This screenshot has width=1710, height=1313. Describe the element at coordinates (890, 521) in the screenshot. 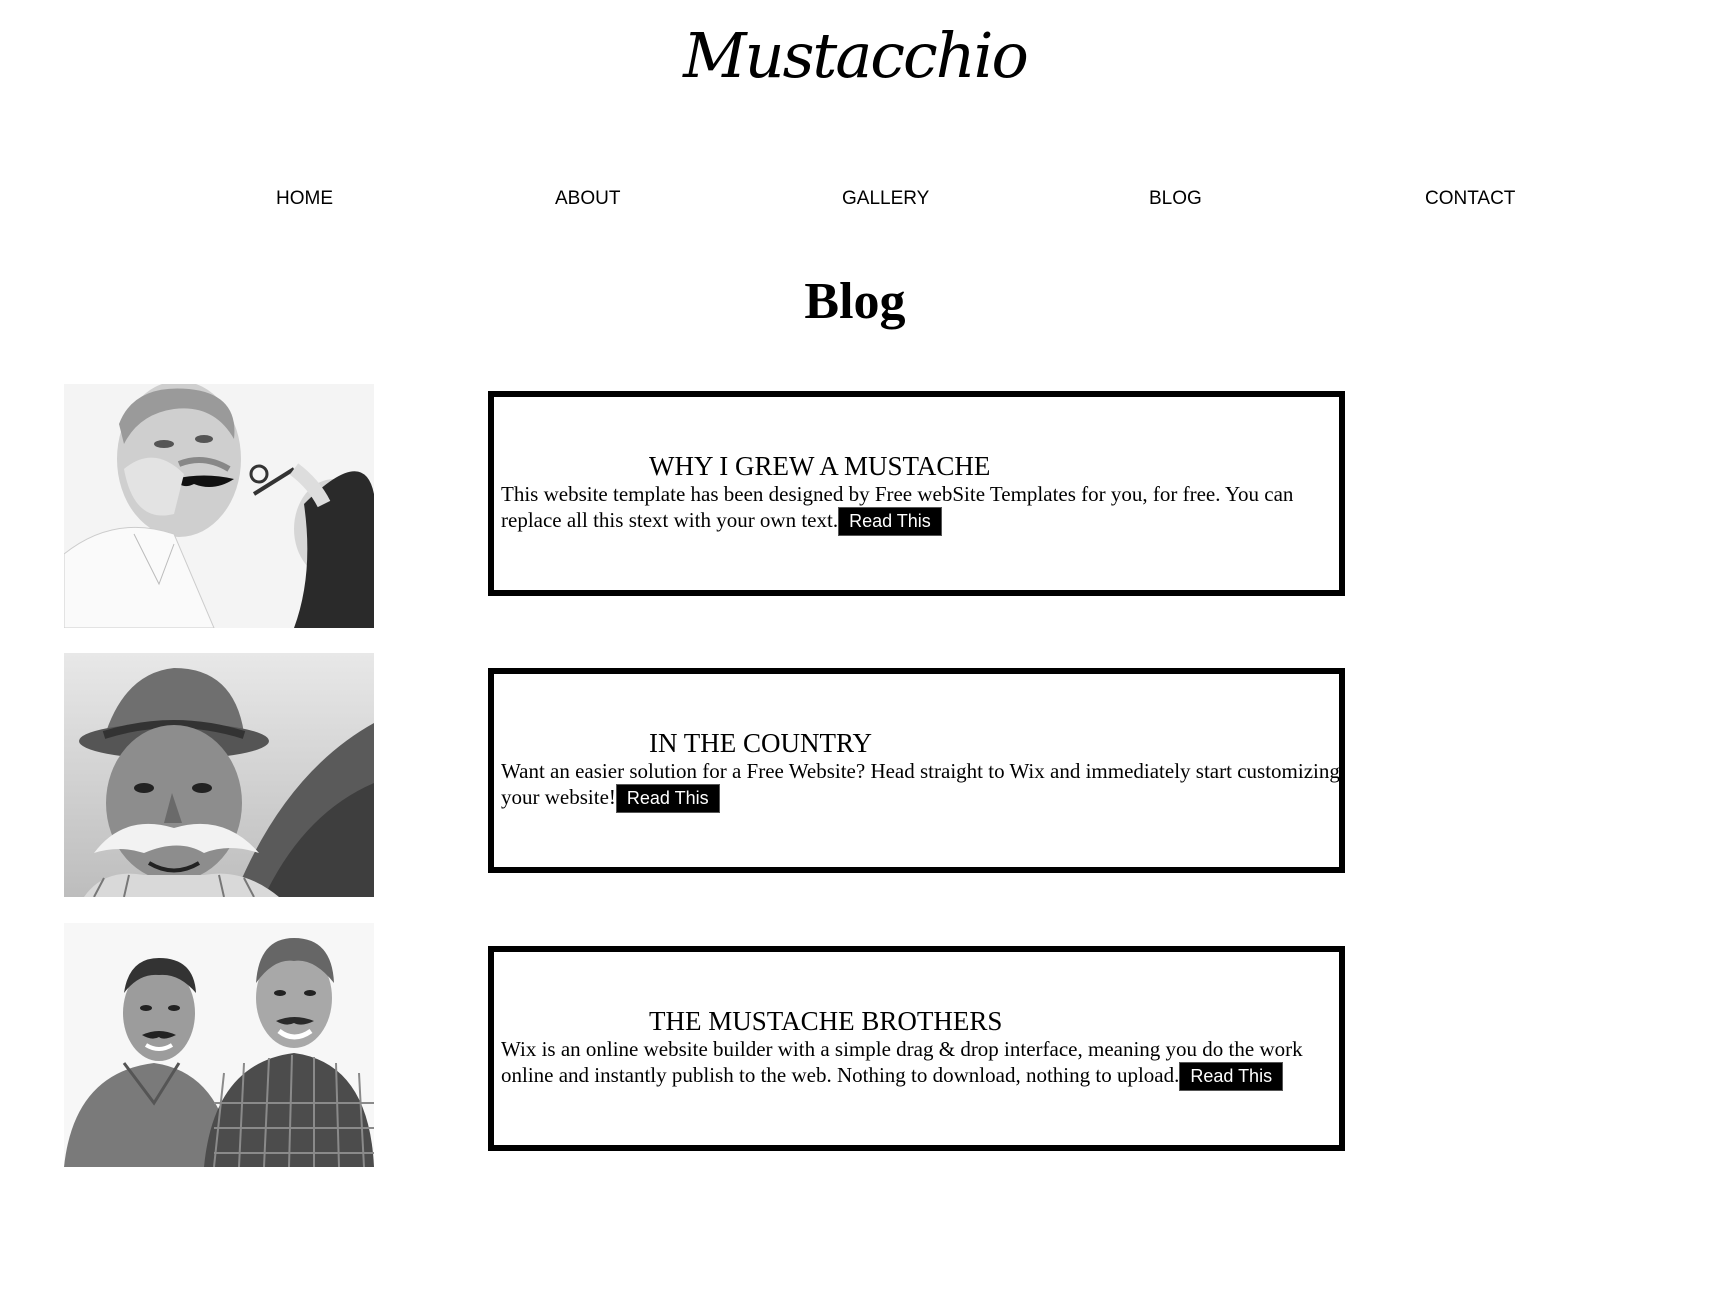

I see `read-this-button-1: Read This` at that location.